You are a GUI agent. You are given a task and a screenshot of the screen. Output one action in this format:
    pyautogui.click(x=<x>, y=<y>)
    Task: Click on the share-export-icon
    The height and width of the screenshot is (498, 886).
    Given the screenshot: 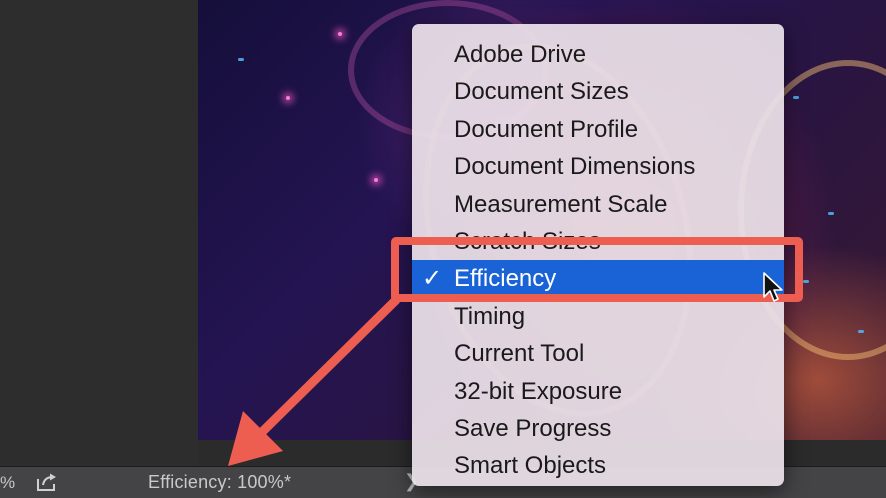 What is the action you would take?
    pyautogui.click(x=47, y=482)
    